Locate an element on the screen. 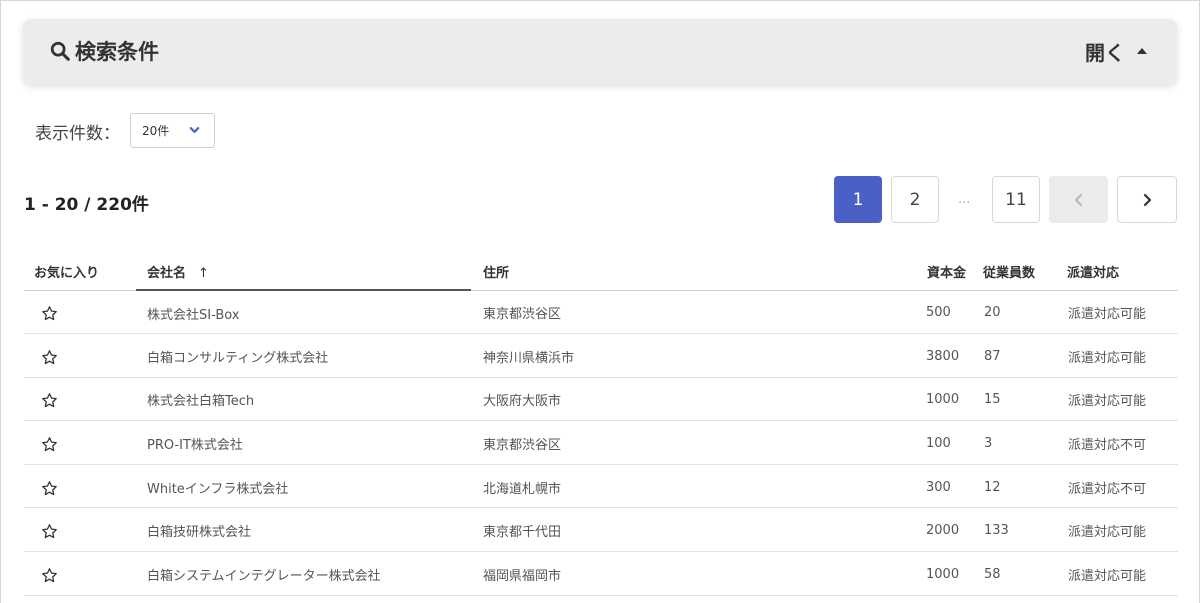 This screenshot has height=603, width=1200. table-row: Whiteインフラ株式会社 北海道札幌市 300 12 派遣対応不可 is located at coordinates (601, 486).